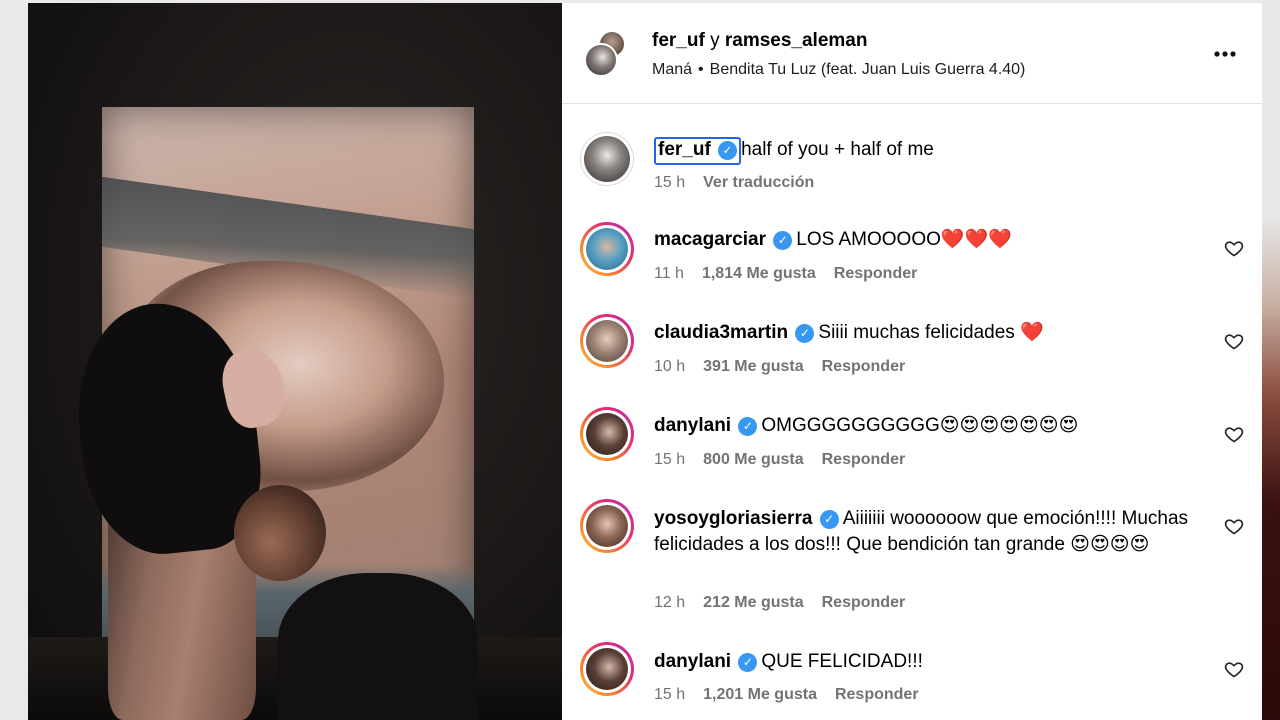 This screenshot has width=1280, height=720. What do you see at coordinates (678, 40) in the screenshot?
I see `username-link: fer_uf` at bounding box center [678, 40].